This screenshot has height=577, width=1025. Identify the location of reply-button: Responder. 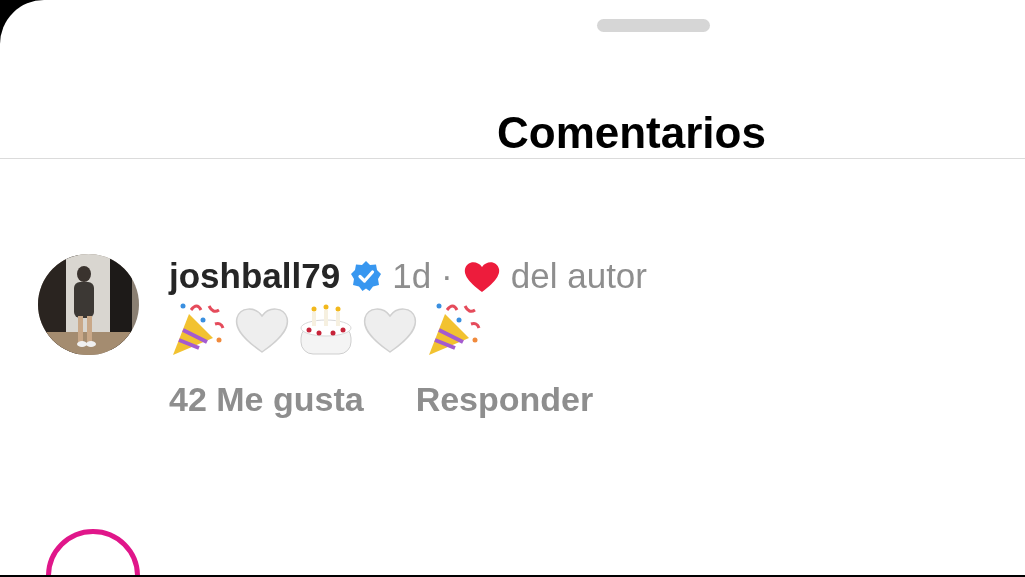
(504, 399).